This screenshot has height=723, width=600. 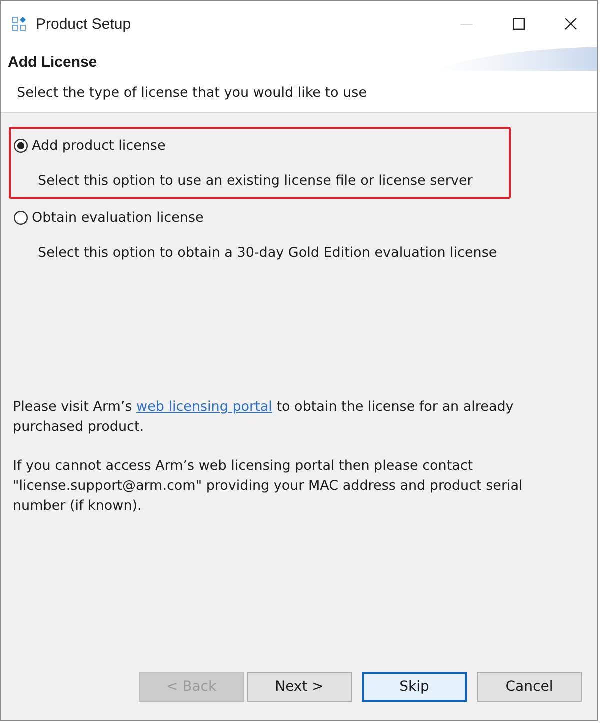 What do you see at coordinates (255, 181) in the screenshot?
I see `option-description: Select this option to use an existing license file or license server` at bounding box center [255, 181].